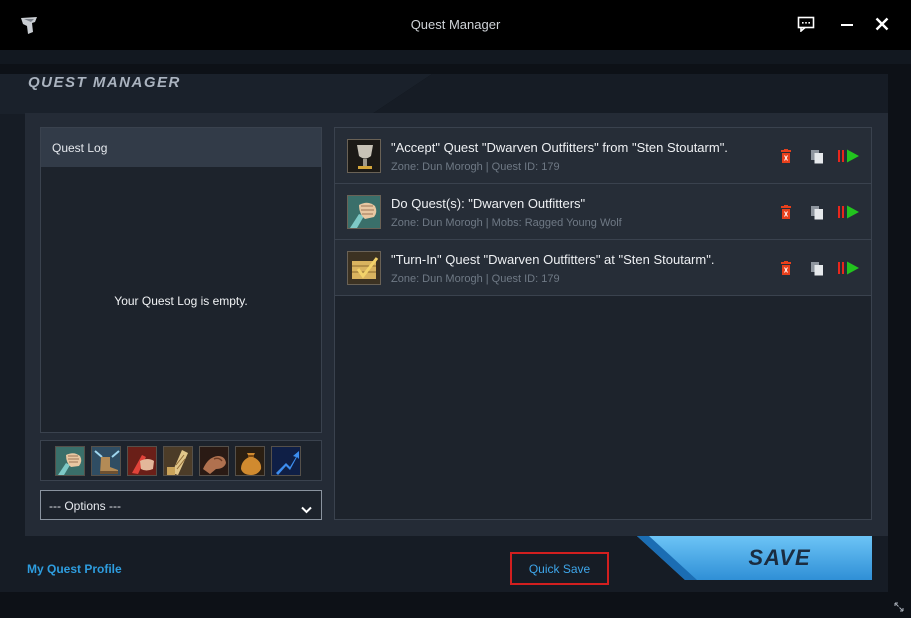 Image resolution: width=911 pixels, height=618 pixels. I want to click on save-button: SAVE, so click(754, 558).